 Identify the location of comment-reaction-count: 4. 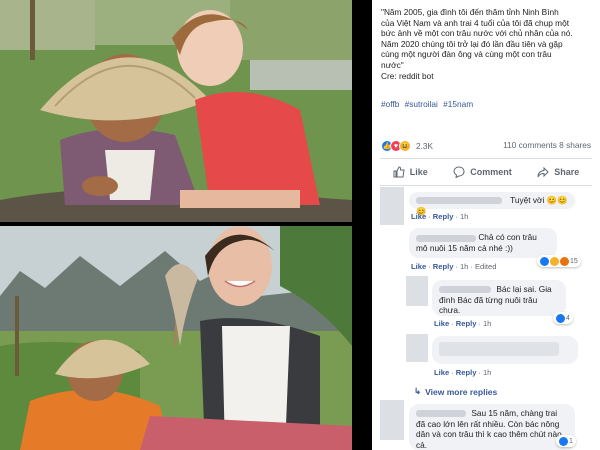
(568, 318).